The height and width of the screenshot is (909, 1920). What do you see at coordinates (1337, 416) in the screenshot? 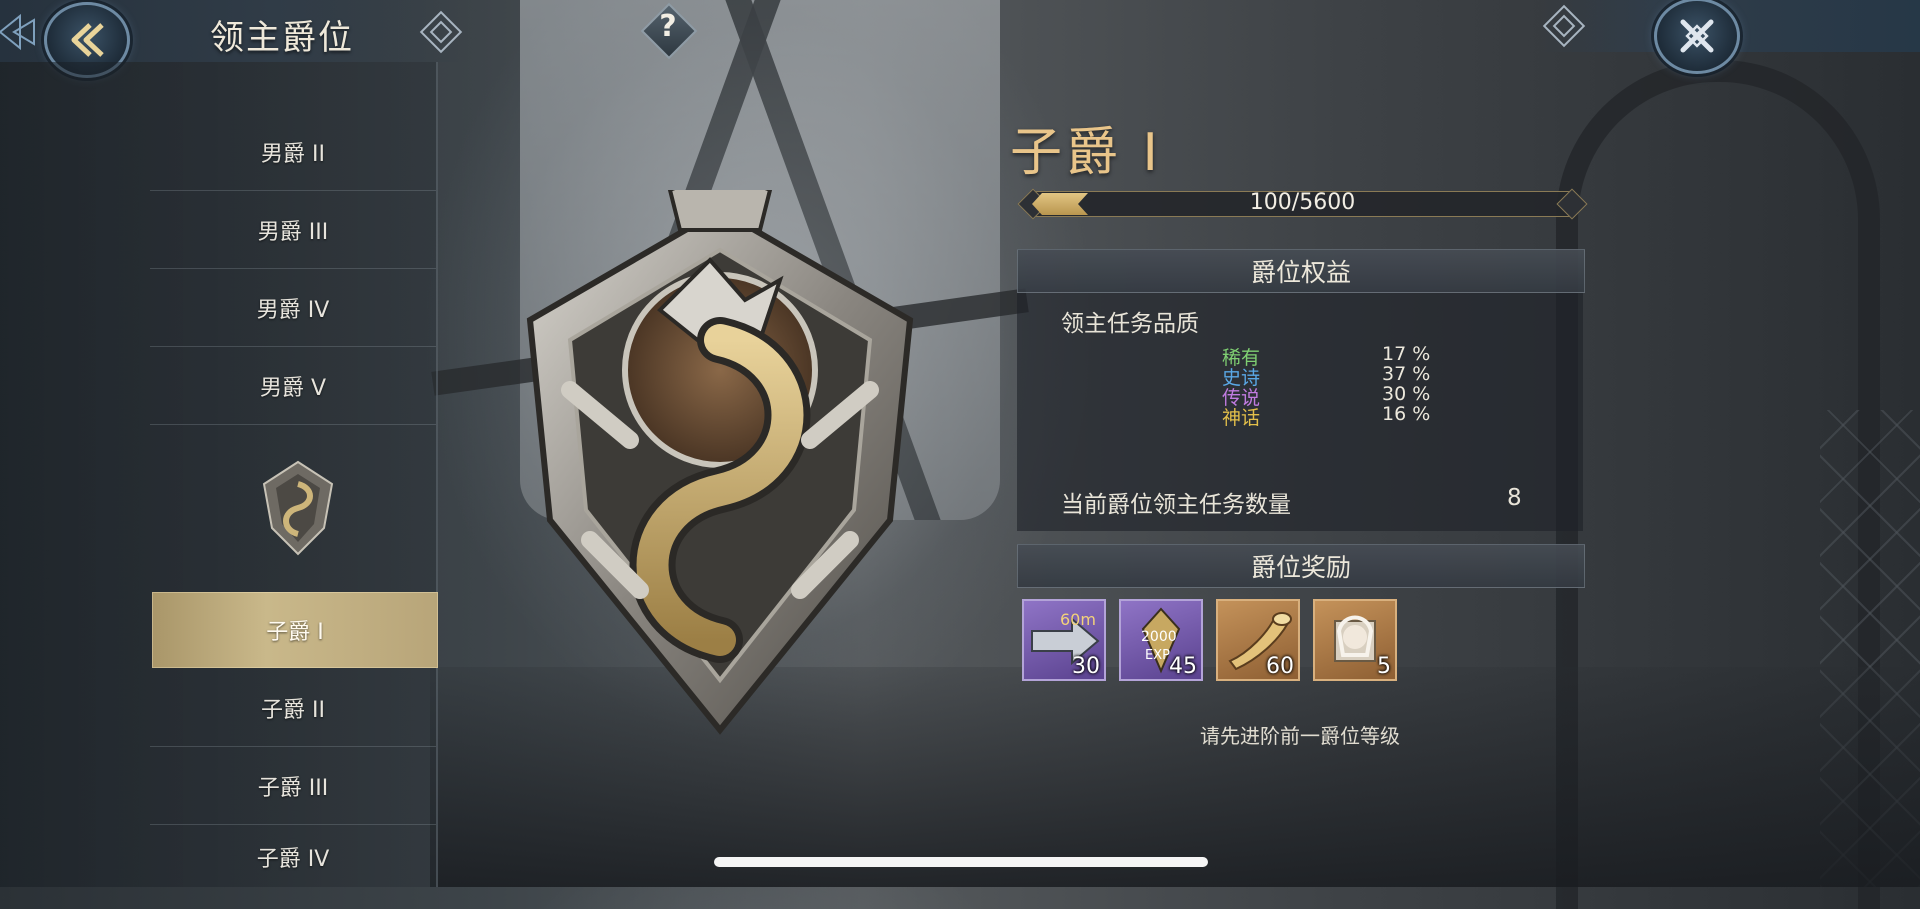
I see `quality-row-mythic: 神话 16 %` at bounding box center [1337, 416].